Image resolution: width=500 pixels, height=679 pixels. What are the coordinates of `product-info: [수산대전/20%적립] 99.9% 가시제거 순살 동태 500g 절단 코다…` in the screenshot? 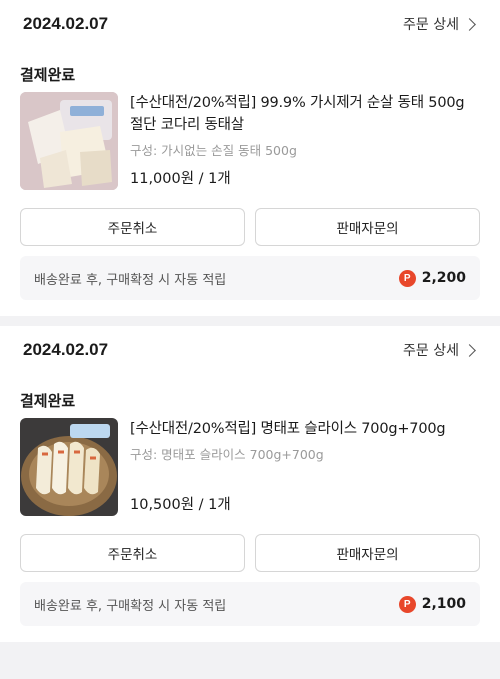 It's located at (305, 142).